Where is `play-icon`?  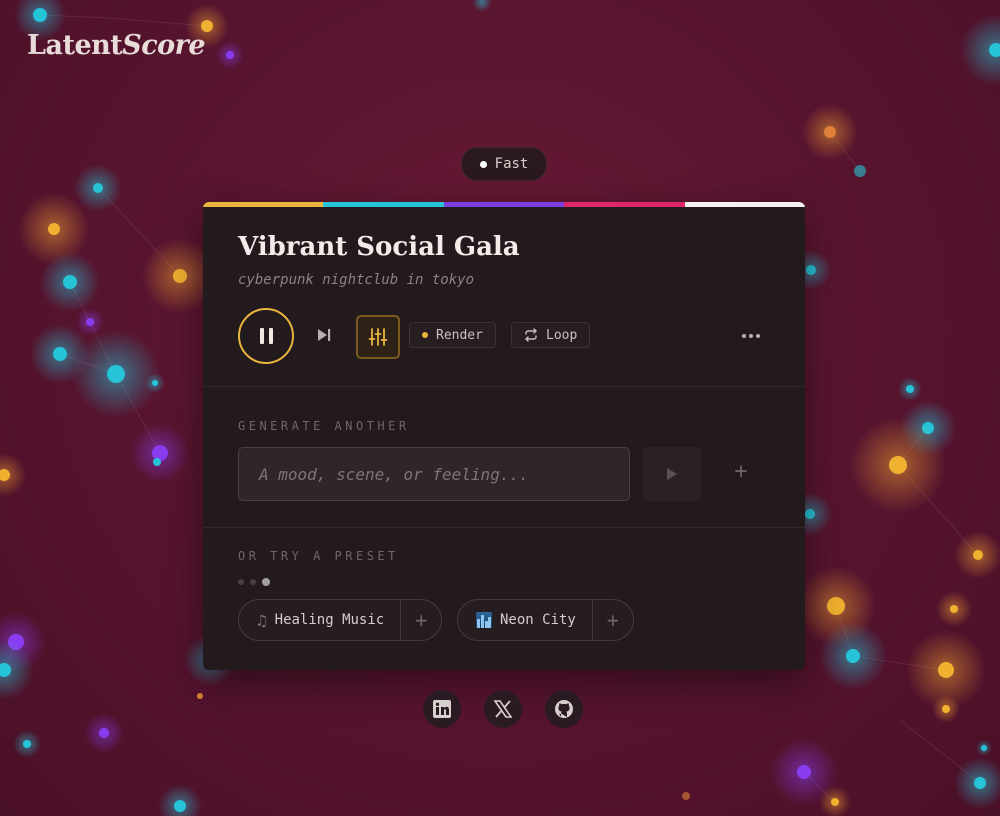 play-icon is located at coordinates (672, 474).